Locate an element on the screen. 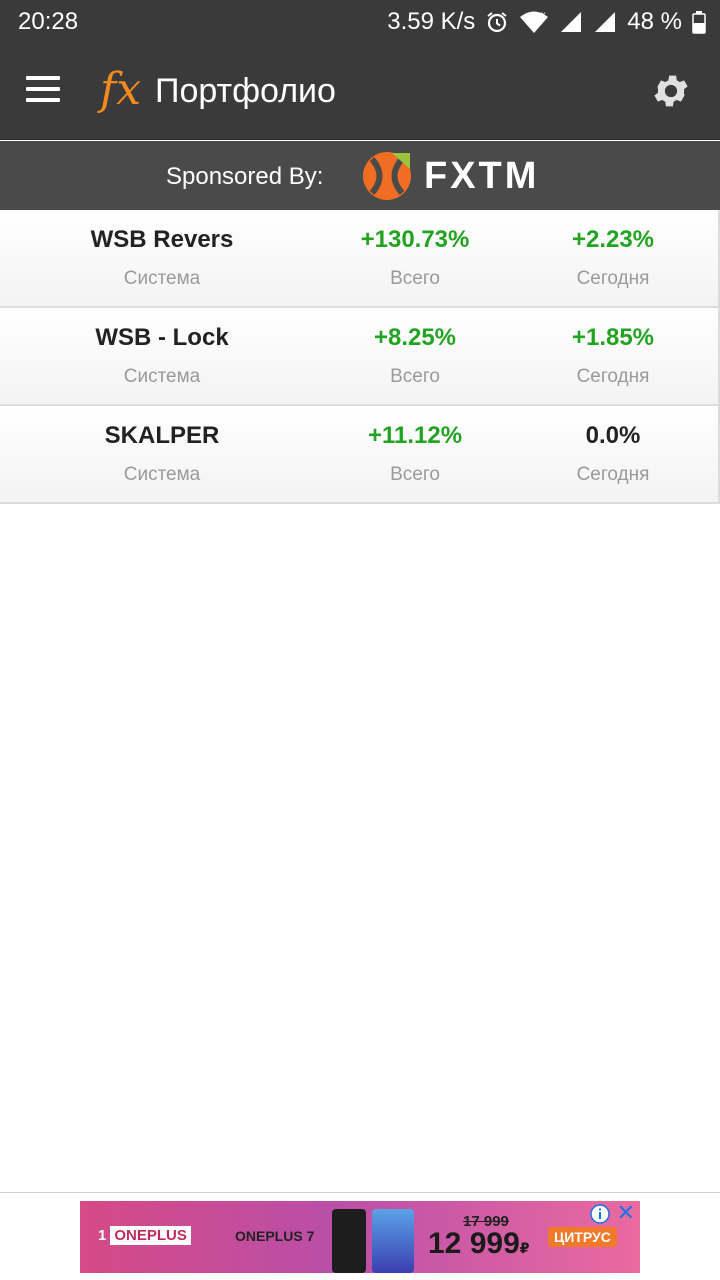  system-cell: WSB - Lock Система is located at coordinates (162, 348).